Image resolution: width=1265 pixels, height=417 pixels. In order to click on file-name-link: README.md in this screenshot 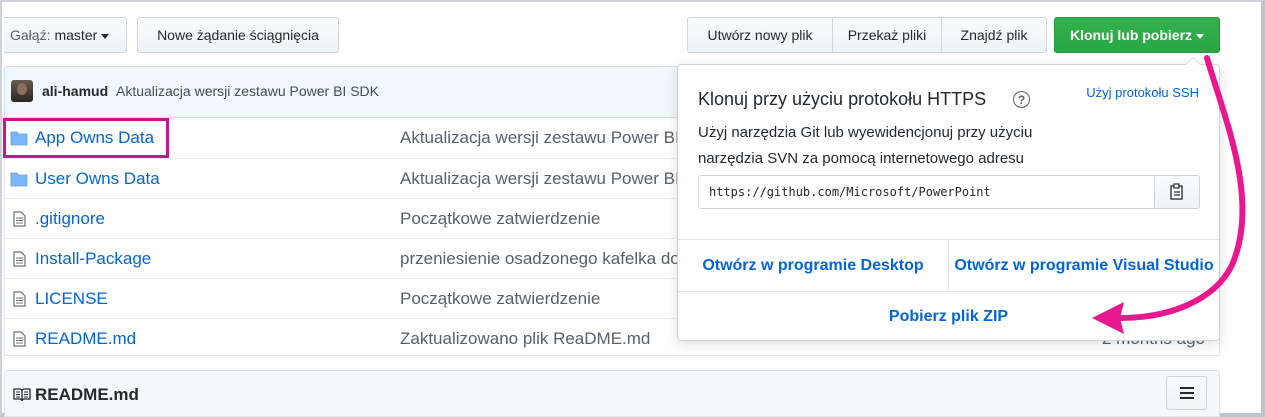, I will do `click(85, 339)`.